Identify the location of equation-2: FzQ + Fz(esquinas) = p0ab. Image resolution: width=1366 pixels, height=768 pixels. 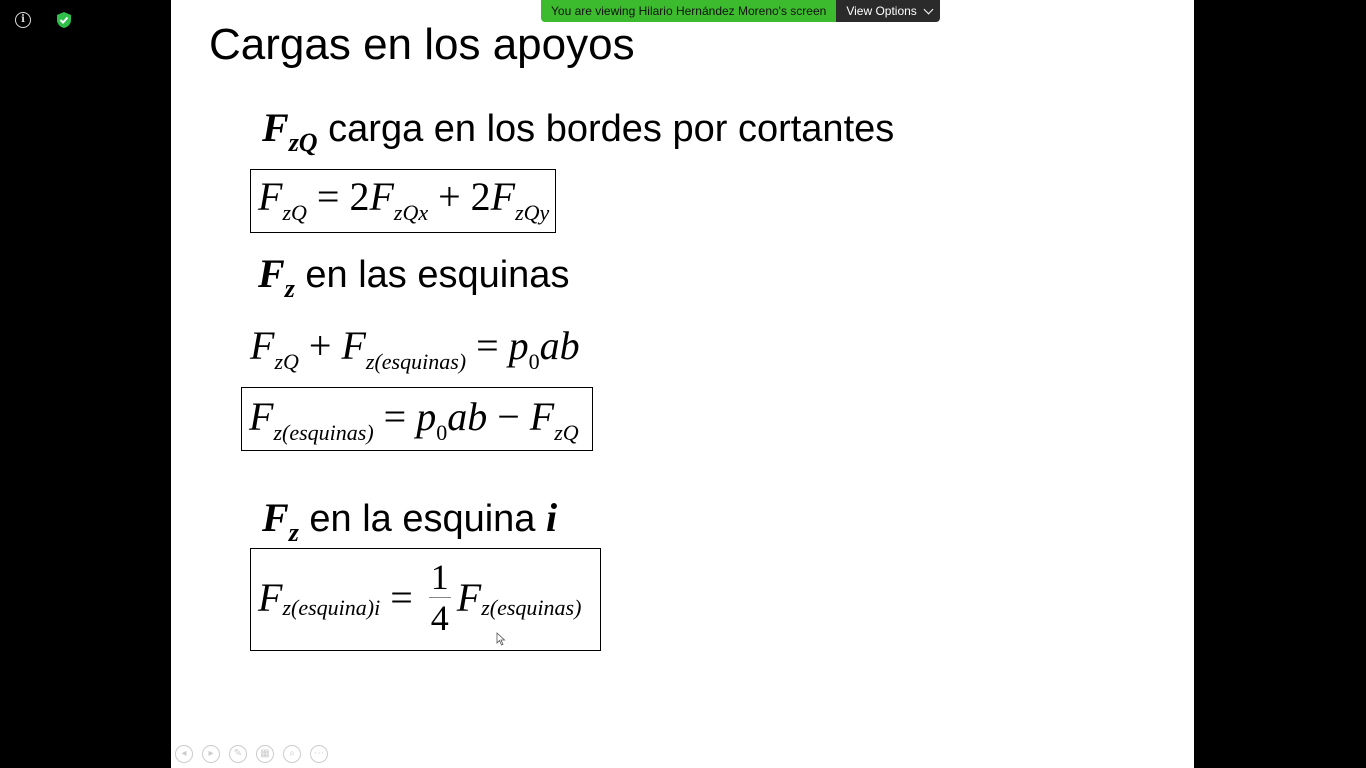
(415, 348).